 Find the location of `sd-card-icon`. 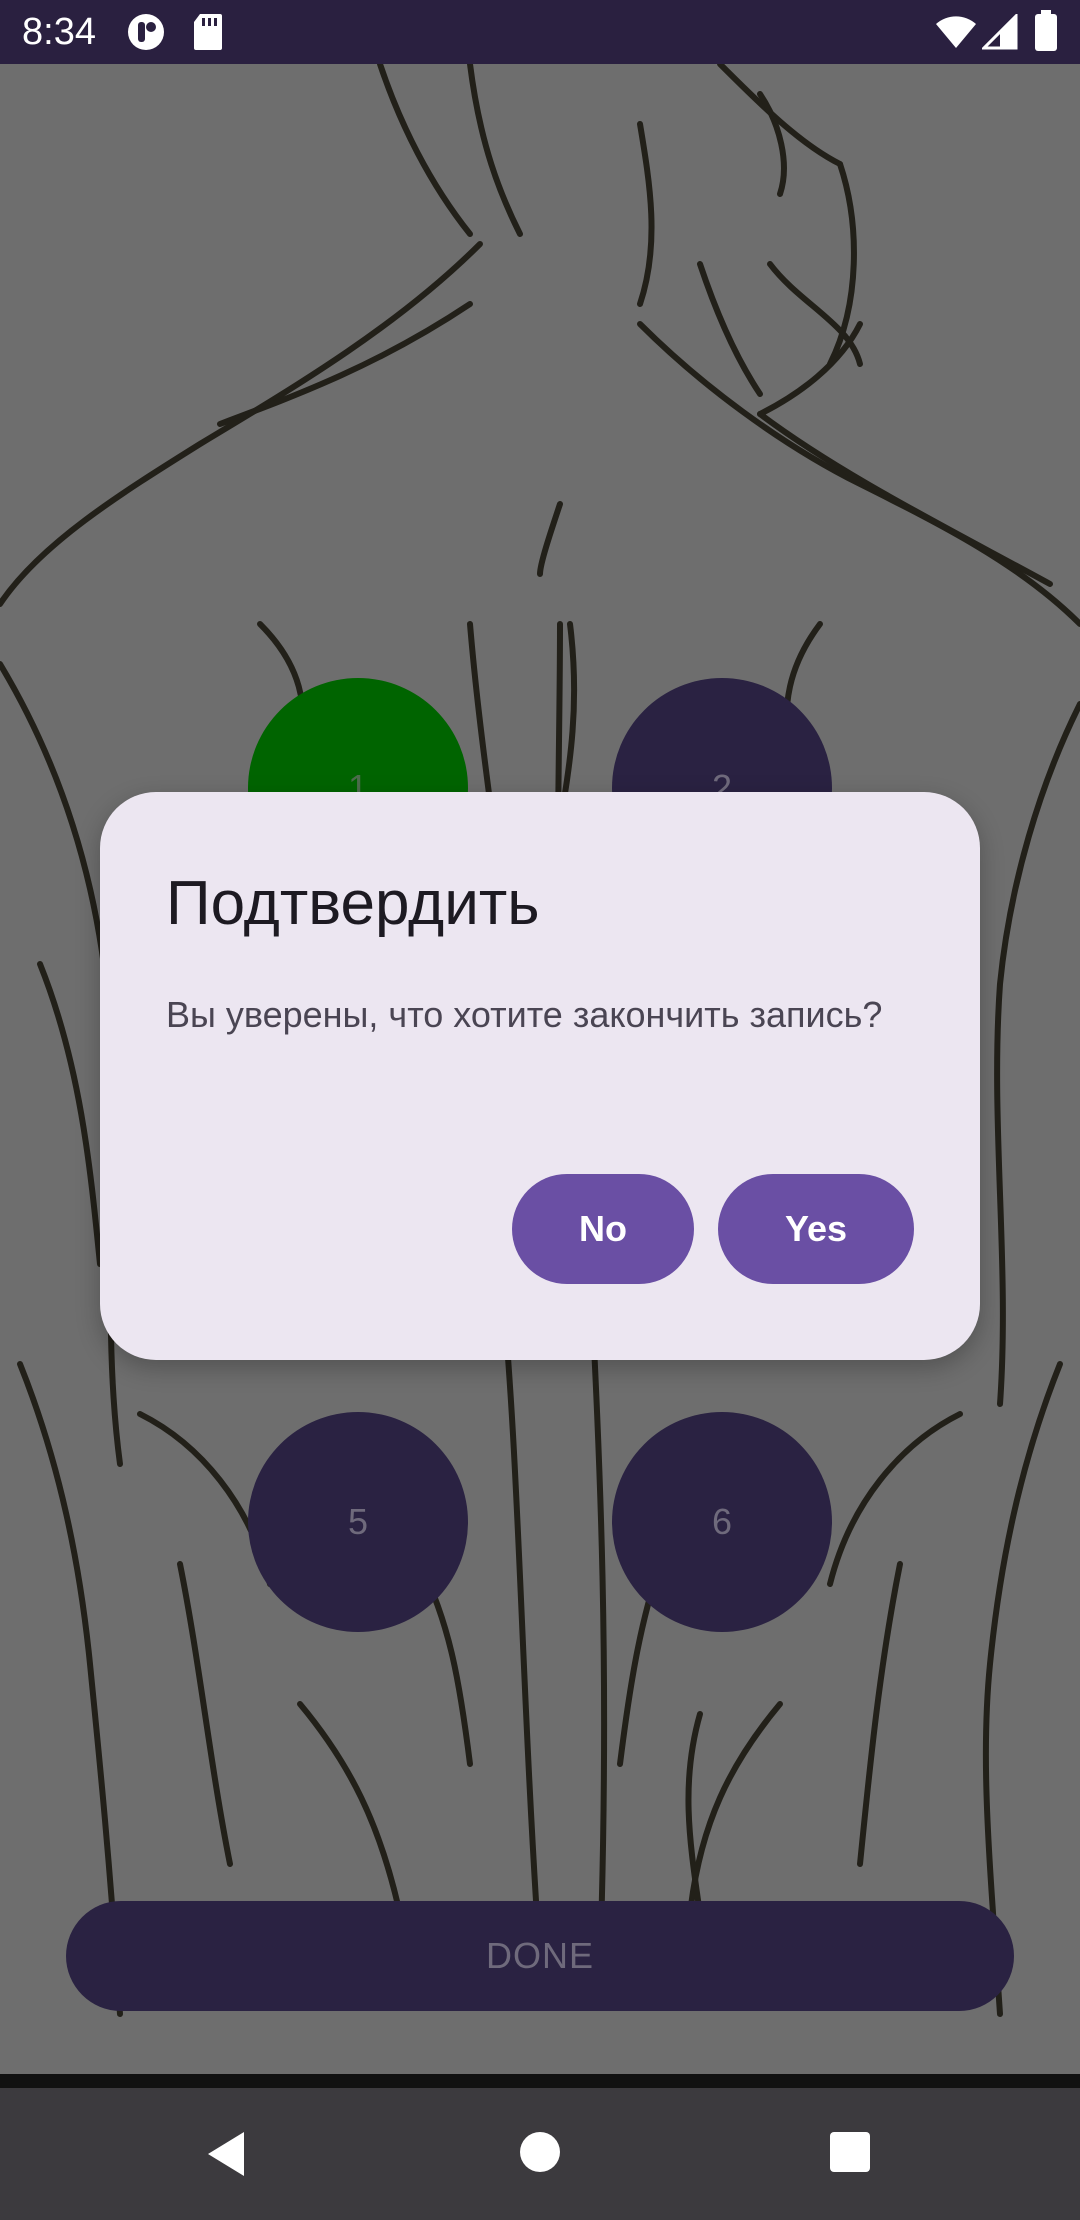

sd-card-icon is located at coordinates (208, 34).